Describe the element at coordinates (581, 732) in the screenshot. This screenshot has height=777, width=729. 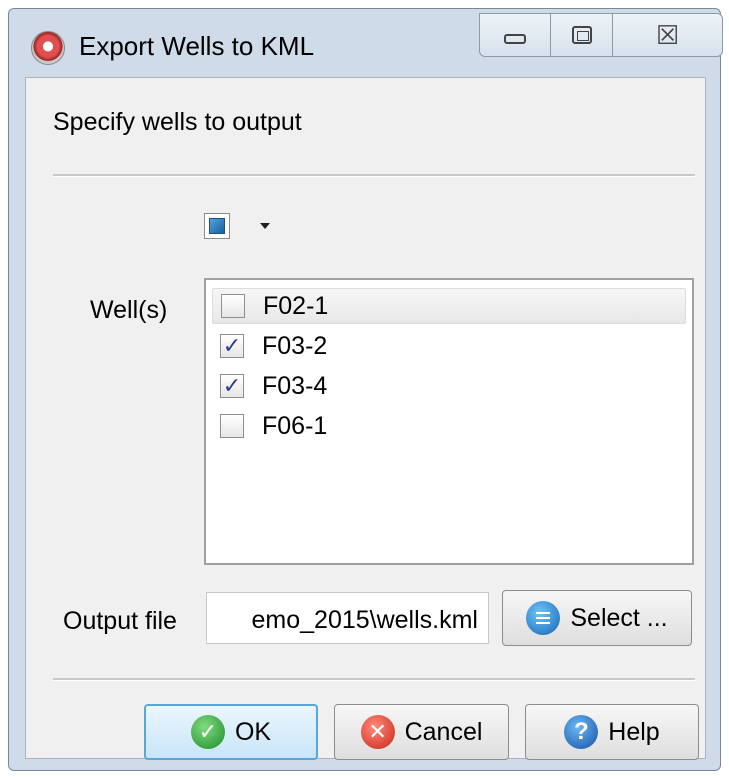
I see `help-icon: ?` at that location.